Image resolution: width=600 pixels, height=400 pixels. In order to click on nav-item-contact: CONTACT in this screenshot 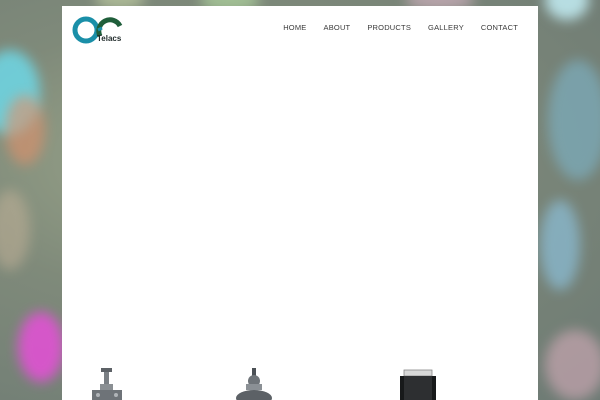, I will do `click(499, 27)`.